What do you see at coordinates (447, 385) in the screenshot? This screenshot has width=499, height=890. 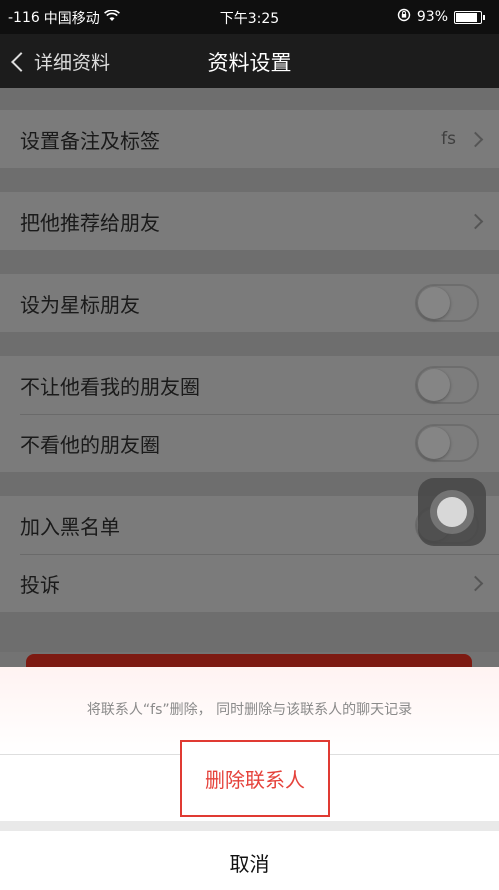 I see `hide-my-moments-toggle` at bounding box center [447, 385].